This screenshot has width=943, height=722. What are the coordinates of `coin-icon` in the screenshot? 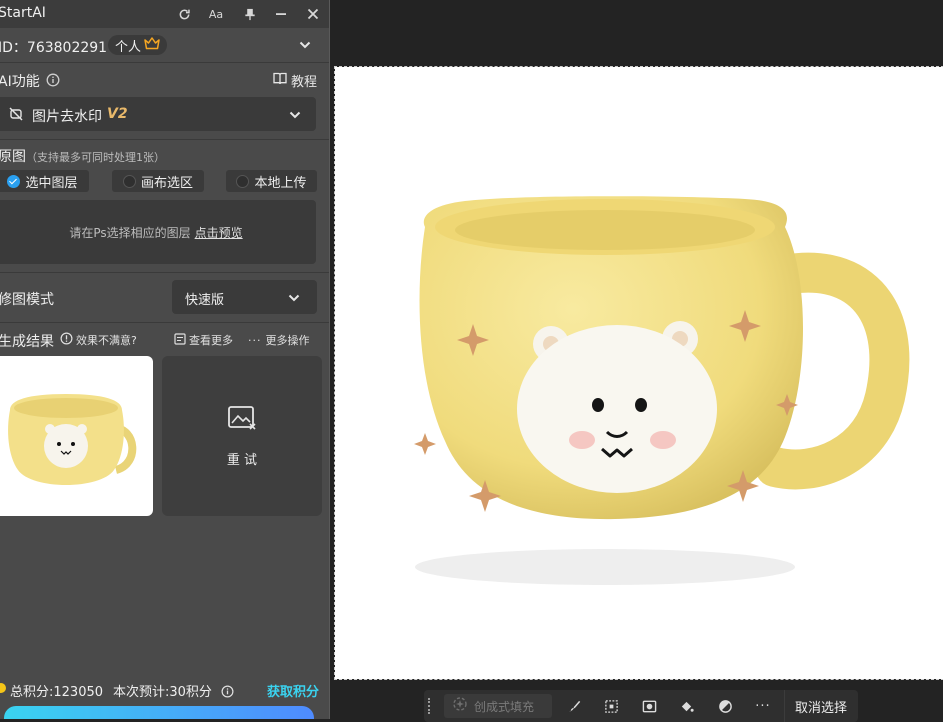 It's located at (3, 688).